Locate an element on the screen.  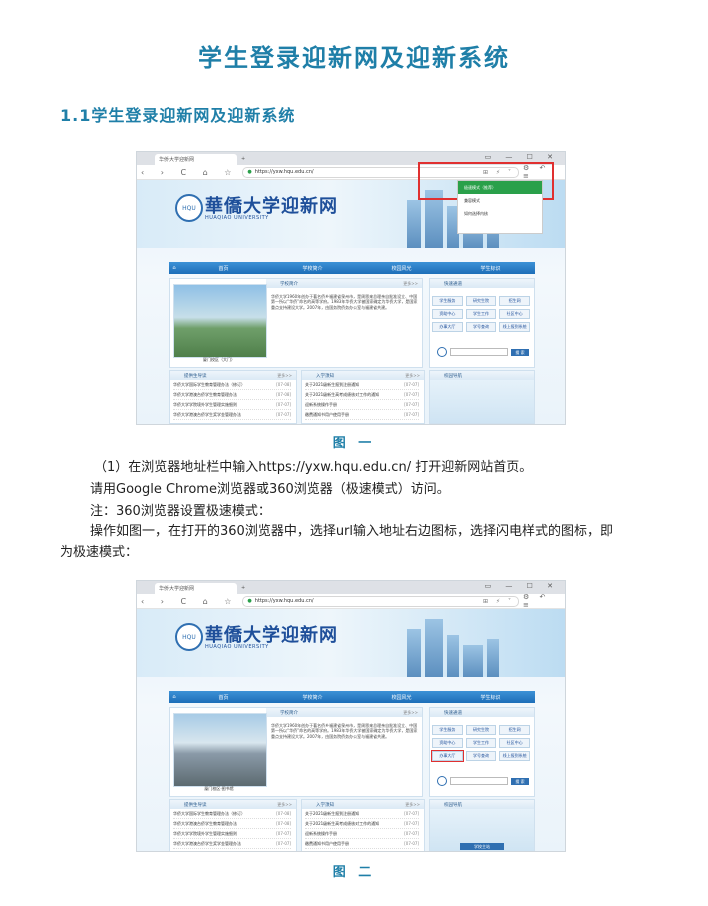
popup-item-compat: 兼容模式 is located at coordinates (500, 200).